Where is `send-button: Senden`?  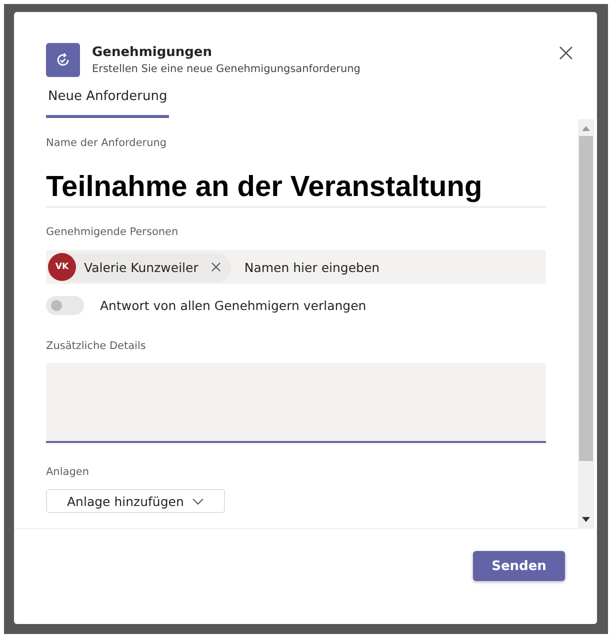
send-button: Senden is located at coordinates (519, 566).